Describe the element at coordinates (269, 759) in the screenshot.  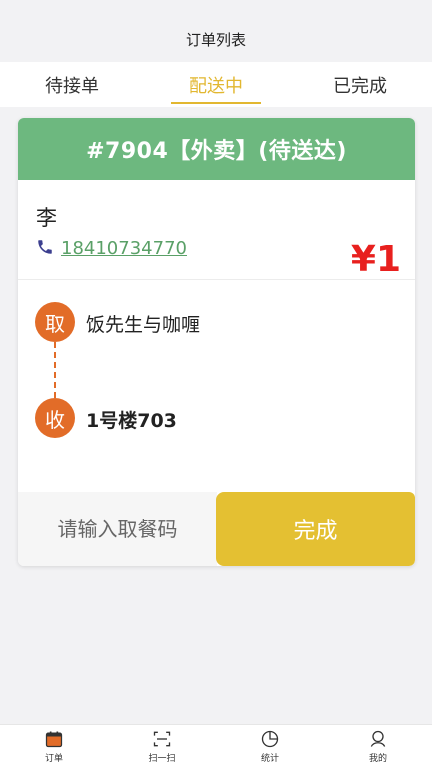
I see `nav-stats-label: 统计` at that location.